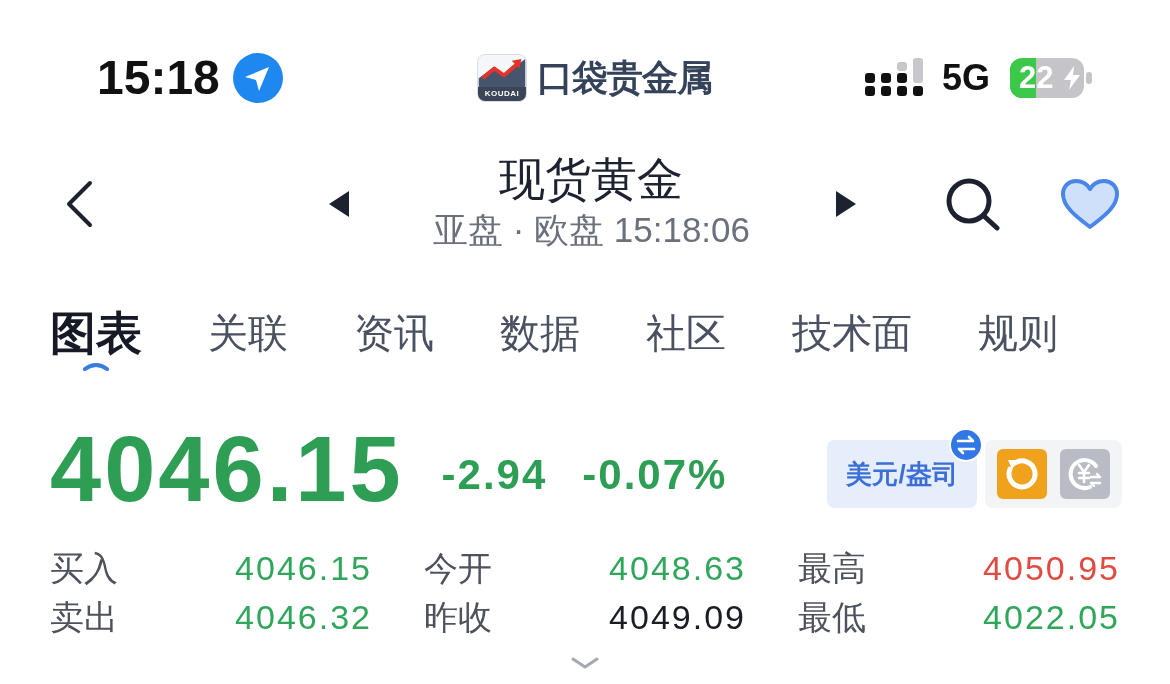 The height and width of the screenshot is (684, 1170). What do you see at coordinates (624, 78) in the screenshot?
I see `app-name: 口袋贵金属` at bounding box center [624, 78].